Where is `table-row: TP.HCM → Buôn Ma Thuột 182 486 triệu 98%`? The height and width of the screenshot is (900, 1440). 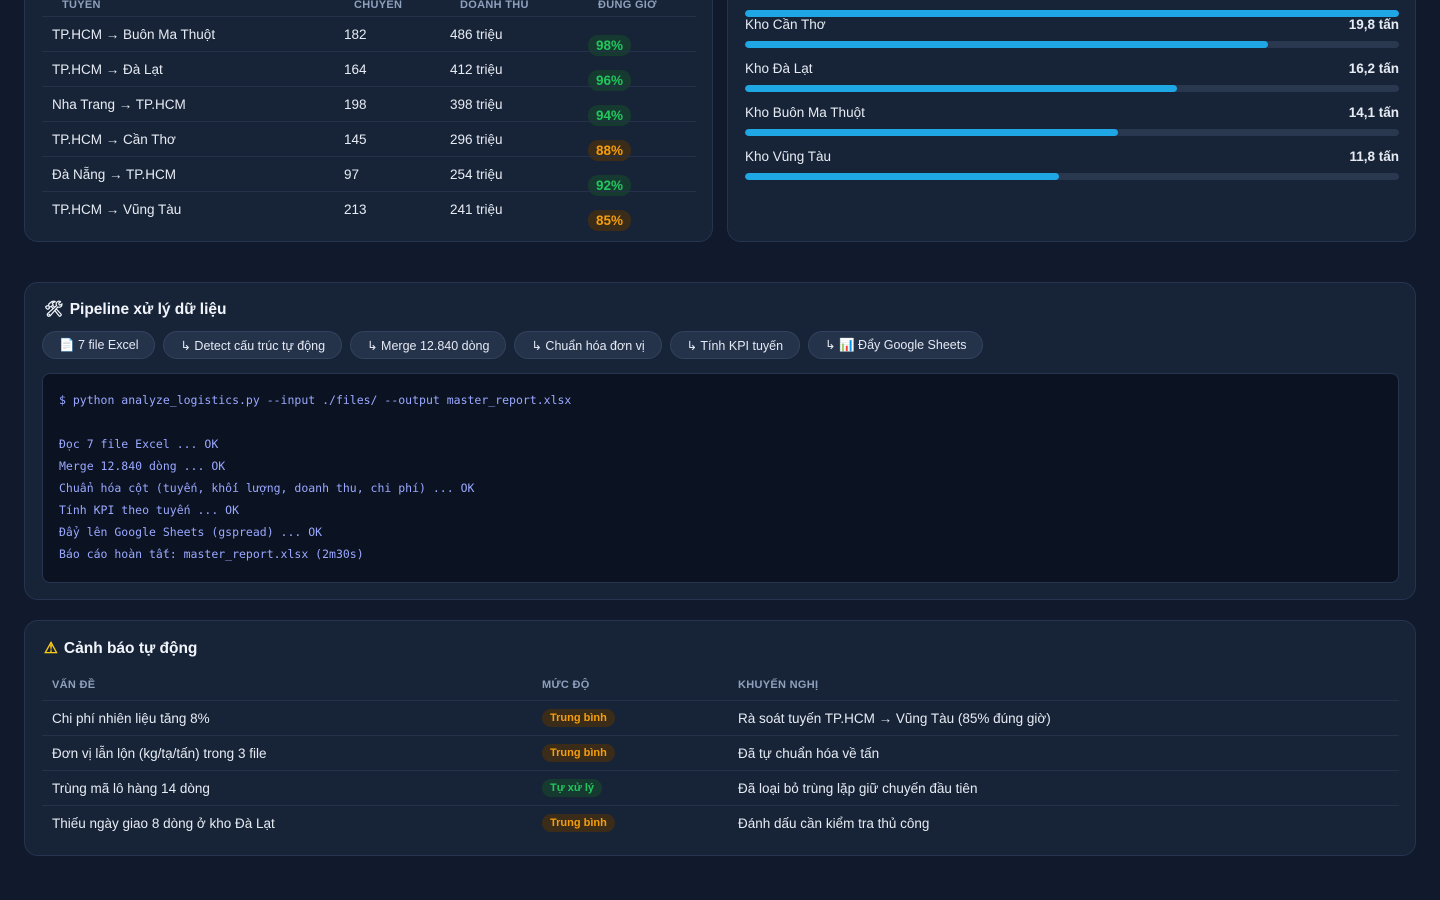 table-row: TP.HCM → Buôn Ma Thuột 182 486 triệu 98% is located at coordinates (369, 36).